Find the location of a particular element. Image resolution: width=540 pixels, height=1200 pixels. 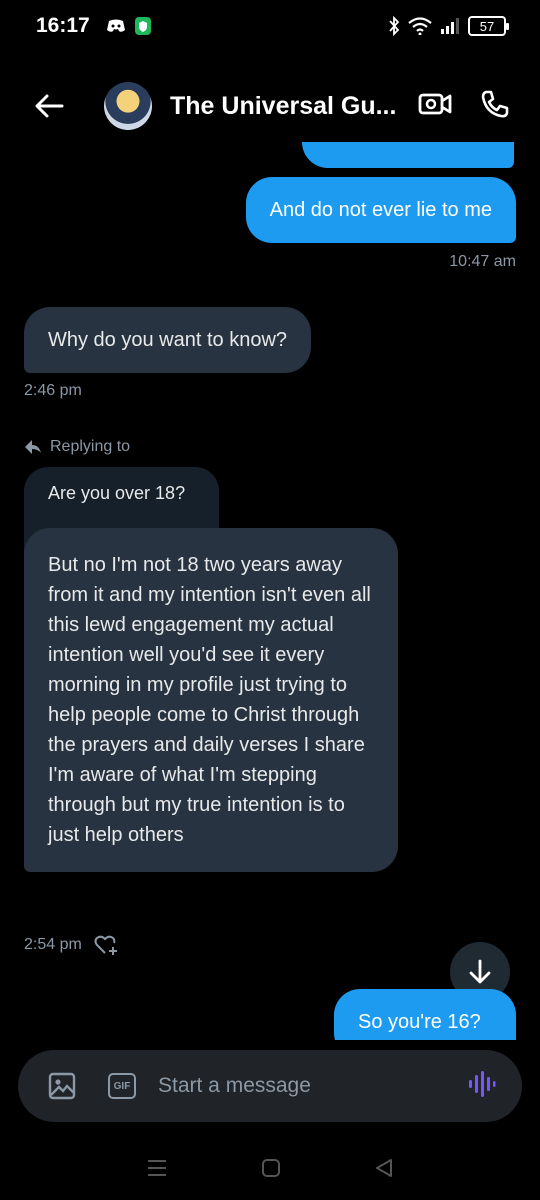

back-arrow-icon is located at coordinates (49, 106).